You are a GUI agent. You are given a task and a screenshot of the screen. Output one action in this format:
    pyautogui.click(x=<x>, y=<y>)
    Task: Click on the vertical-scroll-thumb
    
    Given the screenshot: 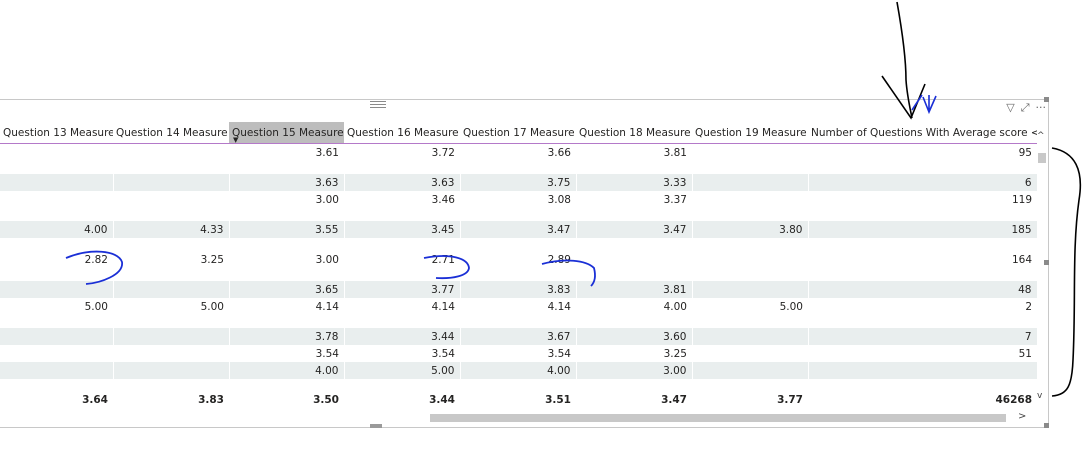 What is the action you would take?
    pyautogui.click(x=1042, y=158)
    